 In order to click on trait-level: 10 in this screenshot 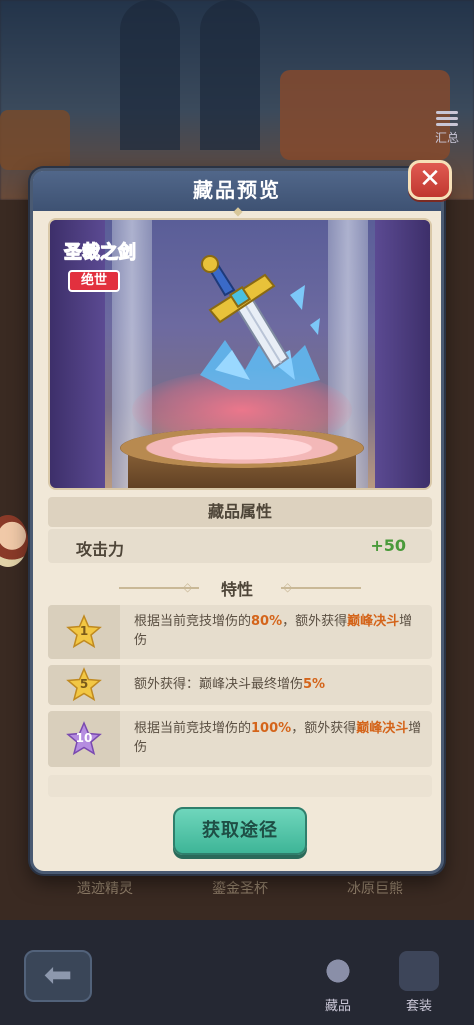, I will do `click(84, 738)`.